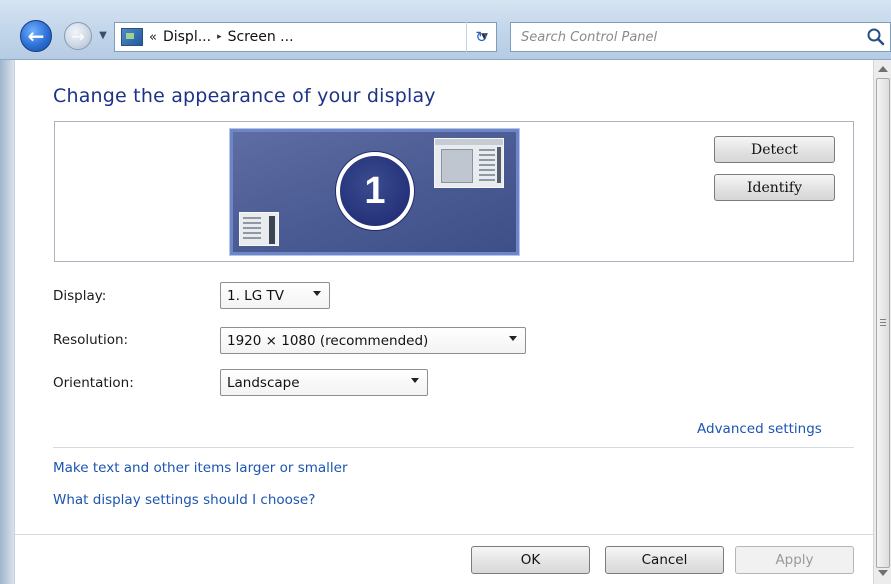 The image size is (891, 584). Describe the element at coordinates (255, 295) in the screenshot. I see `display-select-value: 1. LG TV` at that location.